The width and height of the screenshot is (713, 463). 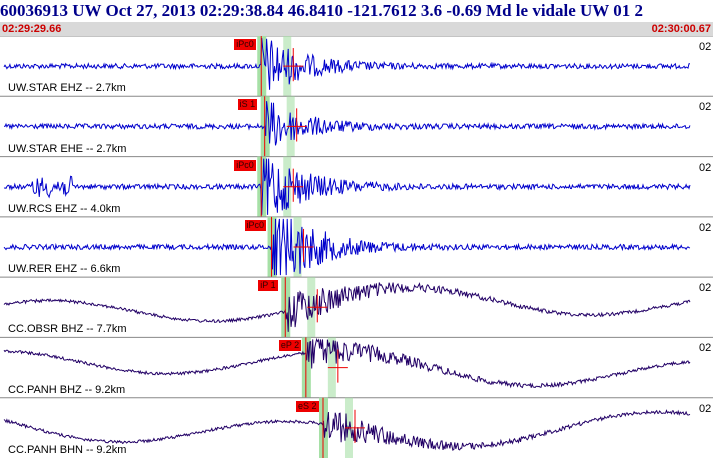 I want to click on station-label: CC.PANH BHZ -- 9.2km, so click(x=67, y=389).